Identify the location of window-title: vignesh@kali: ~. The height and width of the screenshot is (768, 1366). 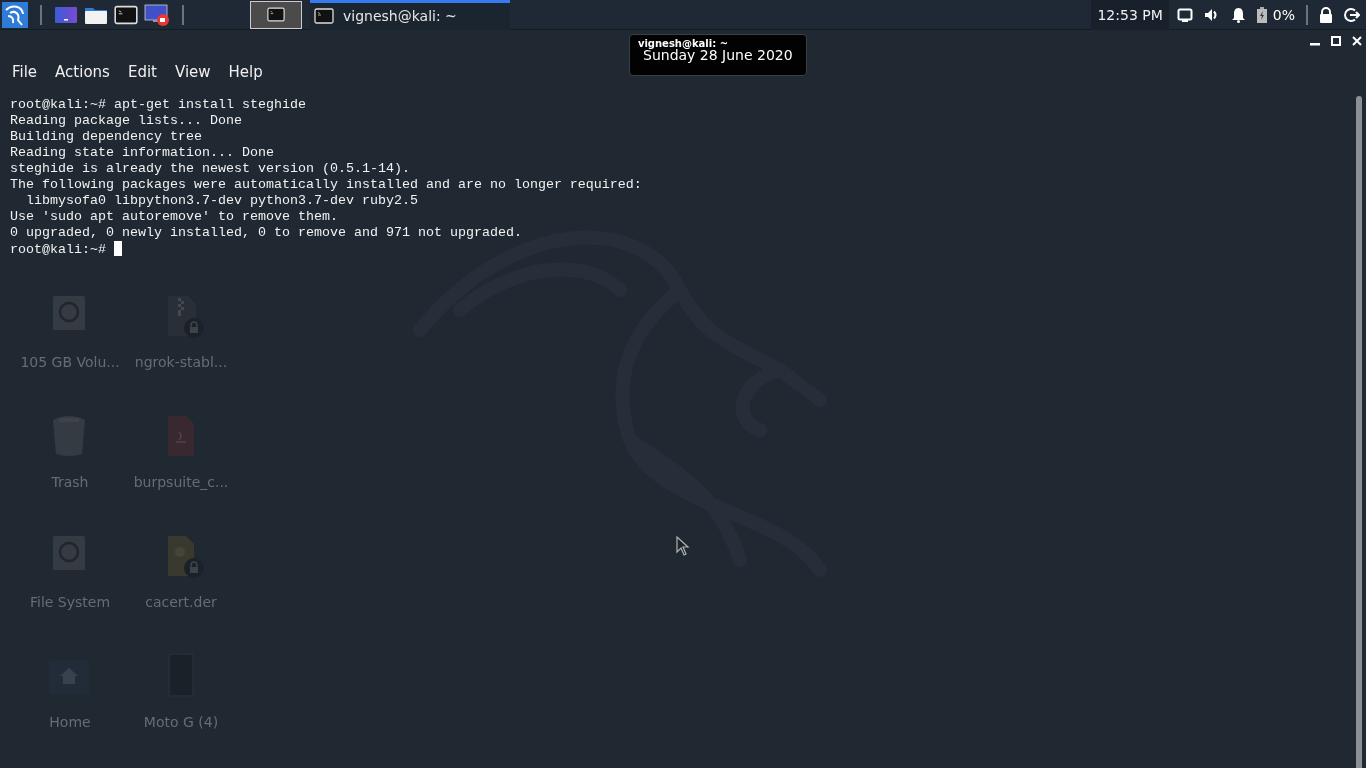
(683, 43).